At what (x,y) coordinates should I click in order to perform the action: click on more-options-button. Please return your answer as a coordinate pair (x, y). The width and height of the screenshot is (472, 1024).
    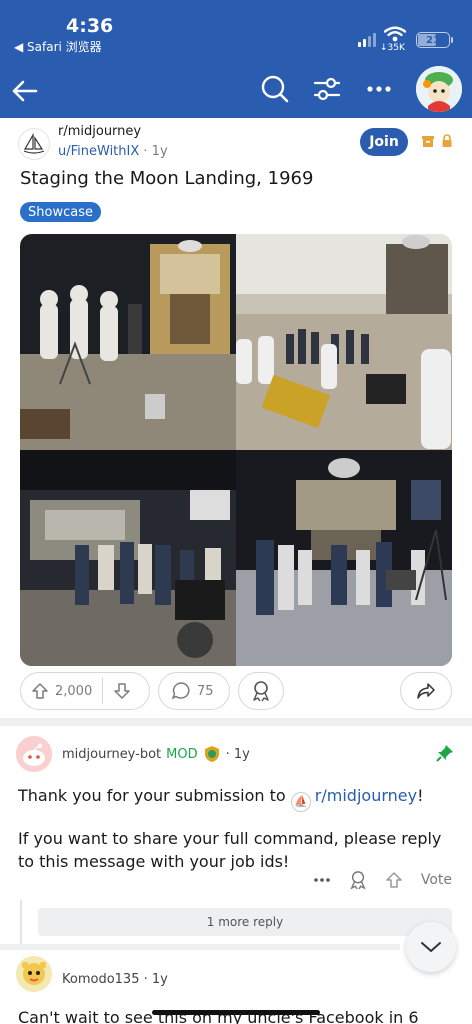
    Looking at the image, I should click on (379, 89).